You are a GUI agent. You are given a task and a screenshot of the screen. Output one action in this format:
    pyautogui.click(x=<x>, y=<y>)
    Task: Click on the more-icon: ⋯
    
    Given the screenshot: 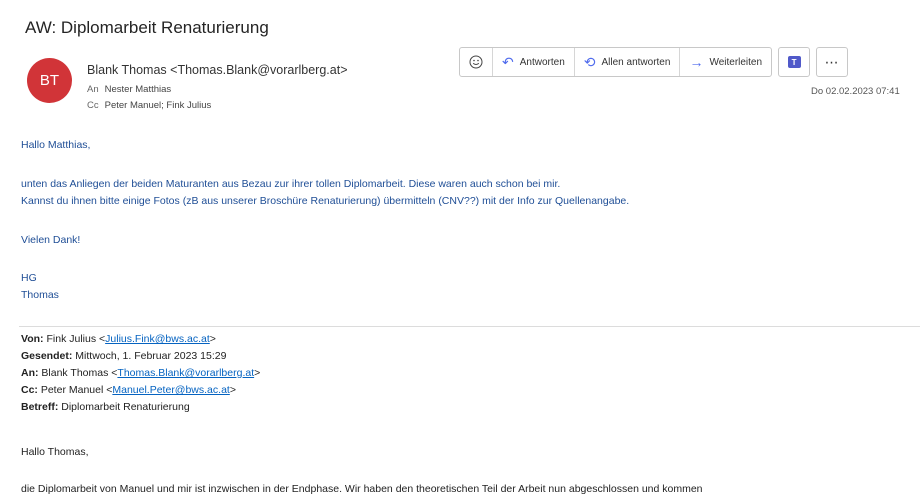 What is the action you would take?
    pyautogui.click(x=832, y=61)
    